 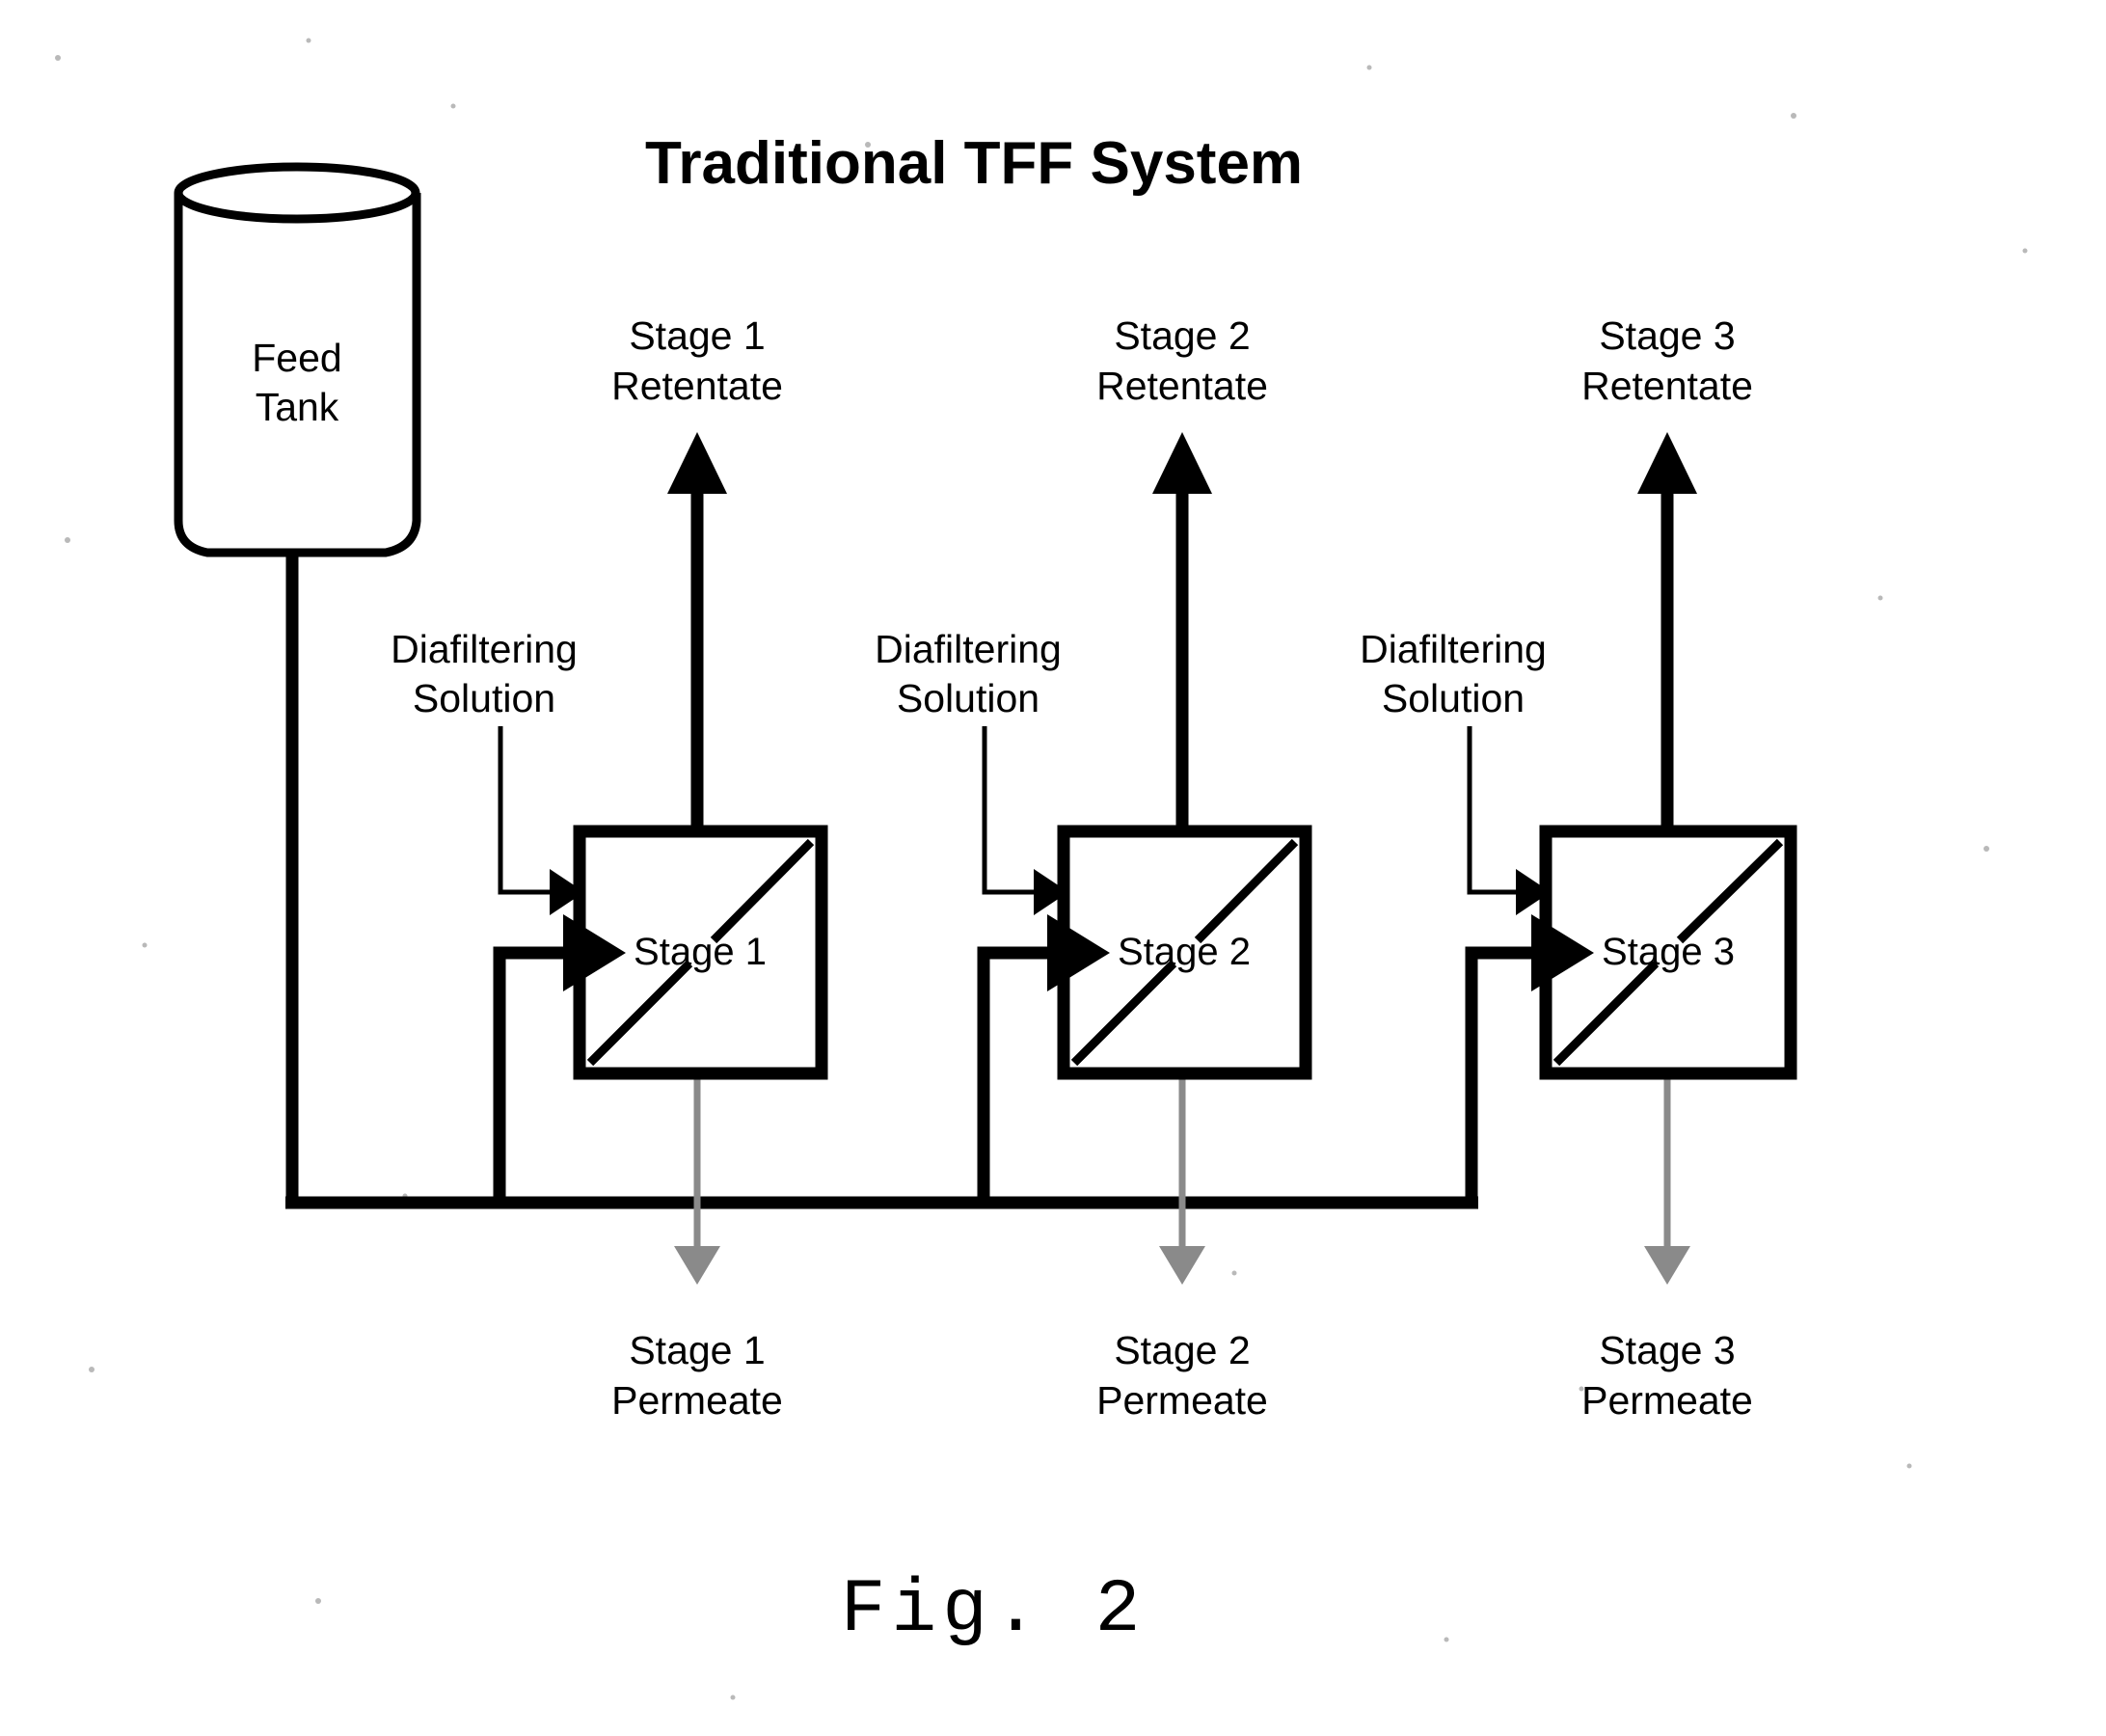 What do you see at coordinates (697, 463) in the screenshot?
I see `stage-1-retentate-arrowhead` at bounding box center [697, 463].